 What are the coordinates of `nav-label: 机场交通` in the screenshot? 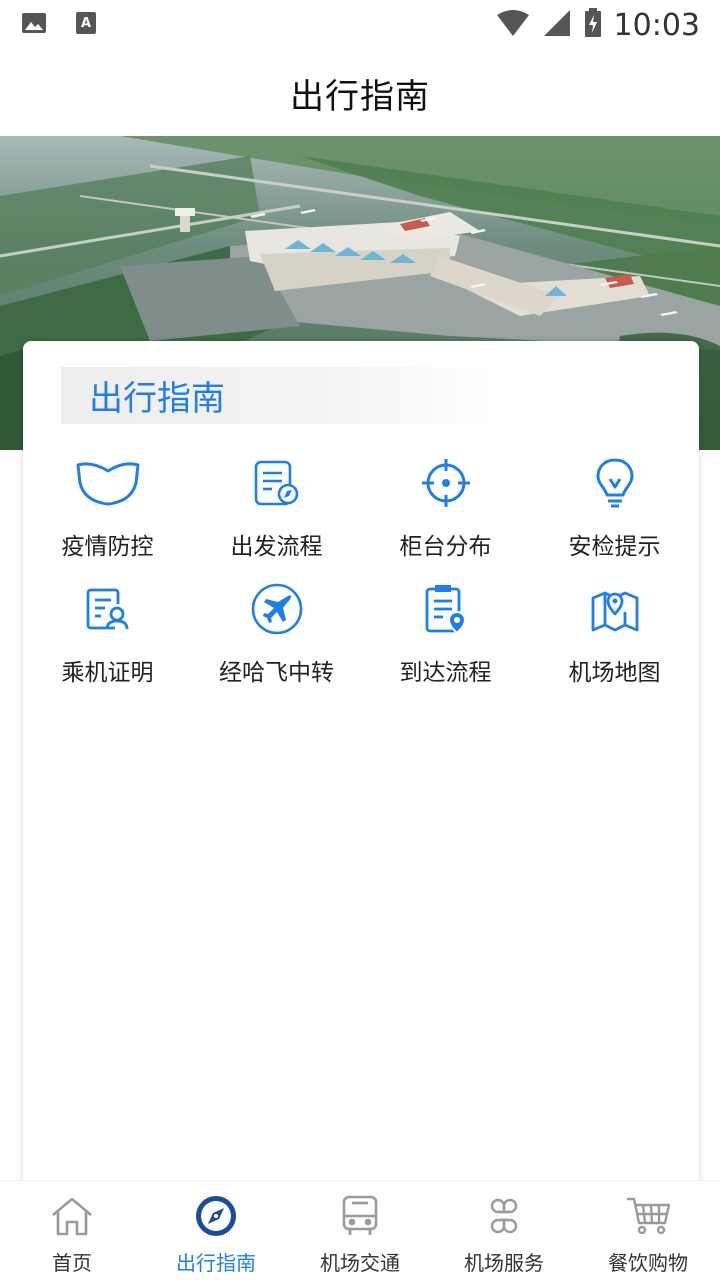 It's located at (360, 1263).